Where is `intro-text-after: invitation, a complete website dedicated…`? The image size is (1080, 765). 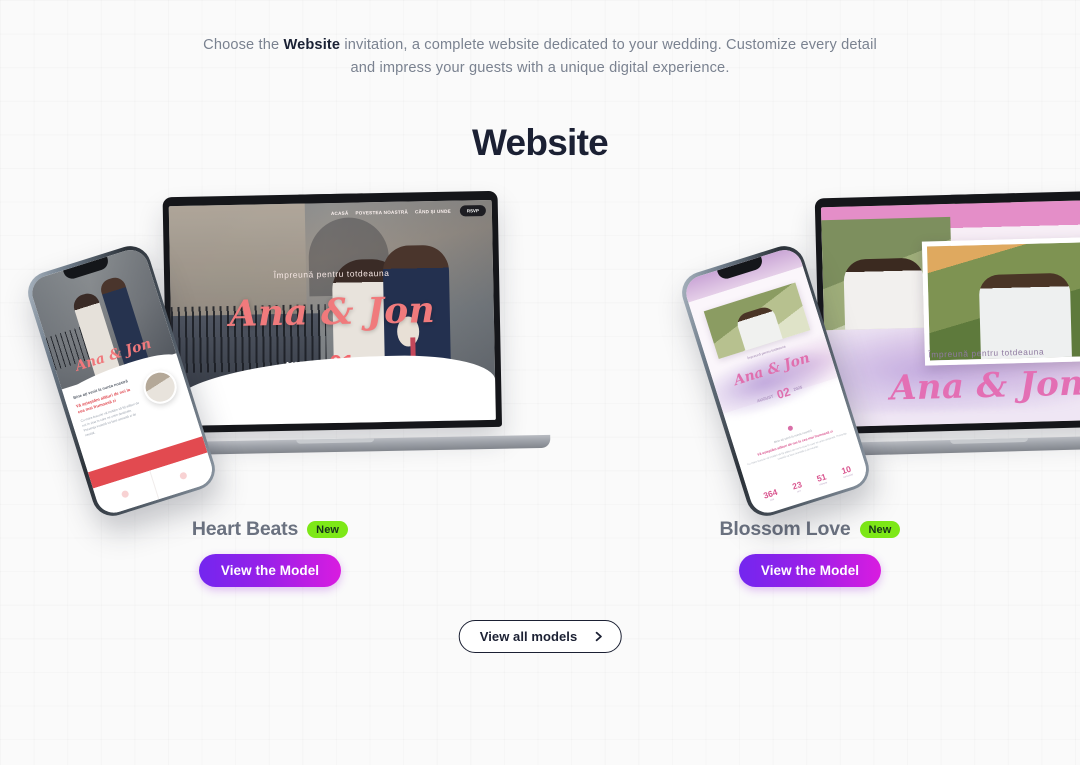 intro-text-after: invitation, a complete website dedicated… is located at coordinates (608, 56).